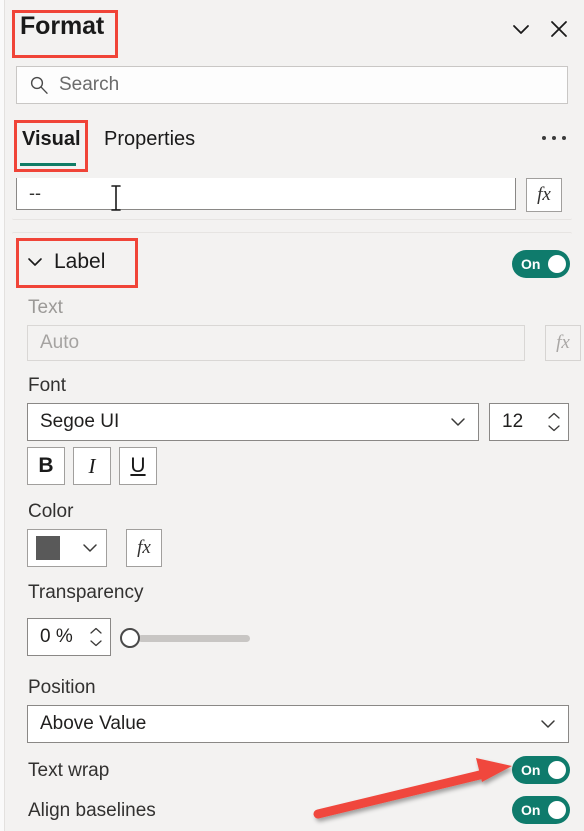 This screenshot has width=584, height=831. Describe the element at coordinates (298, 724) in the screenshot. I see `position-dropdown: Above Value` at that location.